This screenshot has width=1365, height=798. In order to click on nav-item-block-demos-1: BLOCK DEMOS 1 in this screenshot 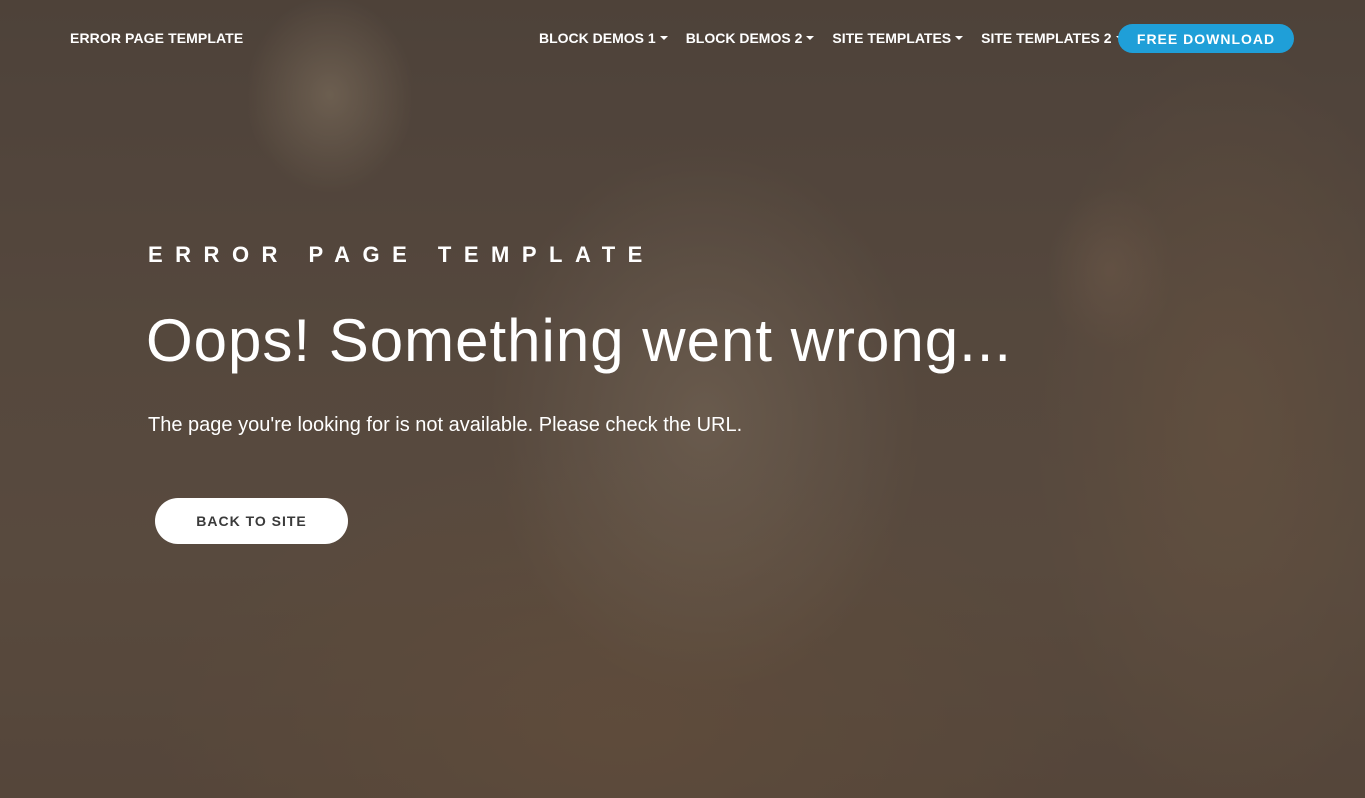, I will do `click(603, 38)`.